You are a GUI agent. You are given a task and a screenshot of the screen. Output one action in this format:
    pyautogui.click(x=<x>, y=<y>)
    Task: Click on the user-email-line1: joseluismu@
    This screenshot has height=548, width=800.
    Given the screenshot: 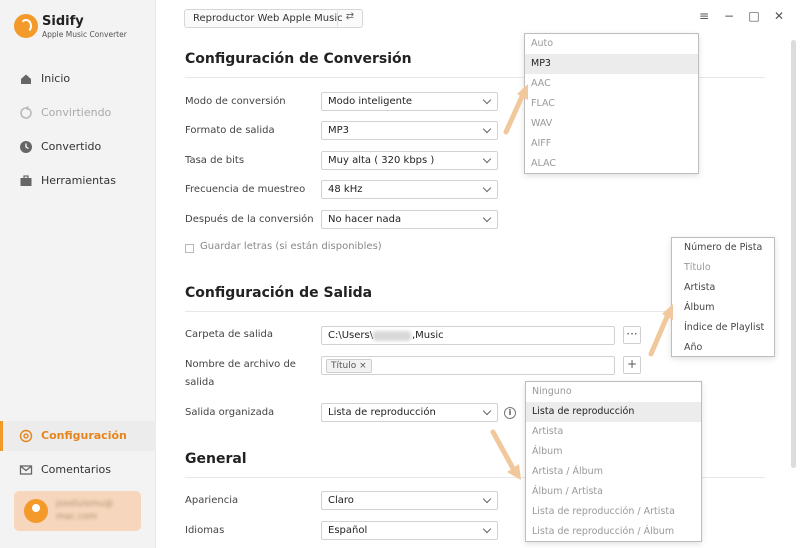 What is the action you would take?
    pyautogui.click(x=85, y=504)
    